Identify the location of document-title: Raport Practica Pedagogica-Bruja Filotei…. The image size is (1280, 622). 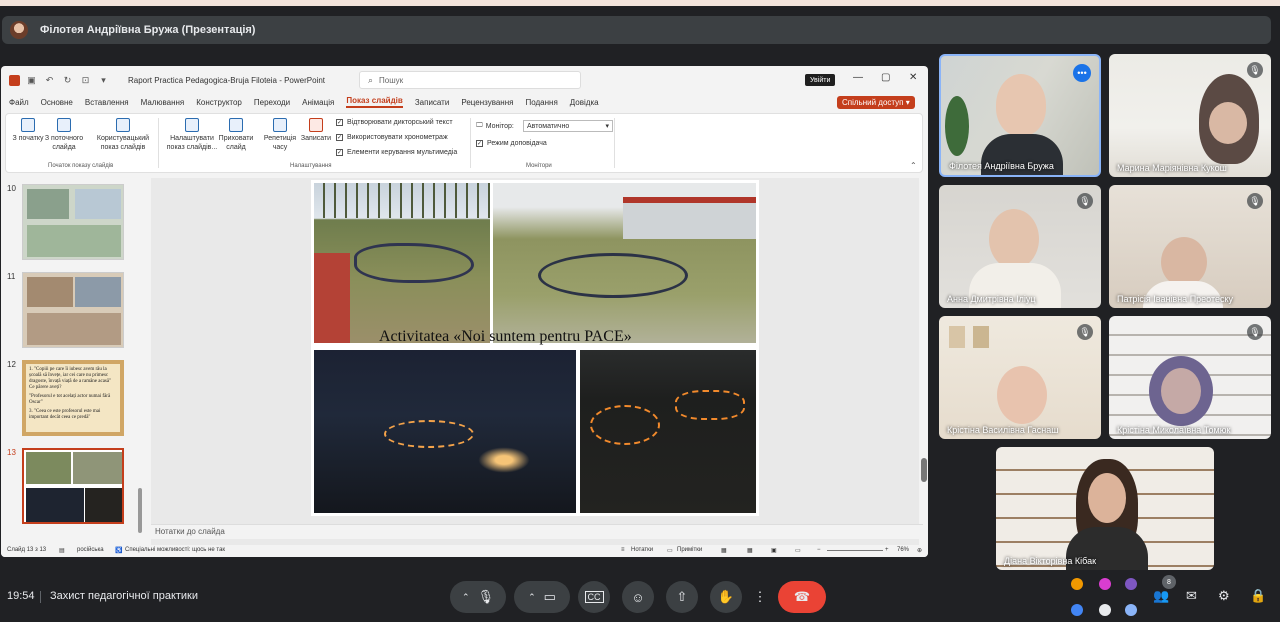
(226, 80).